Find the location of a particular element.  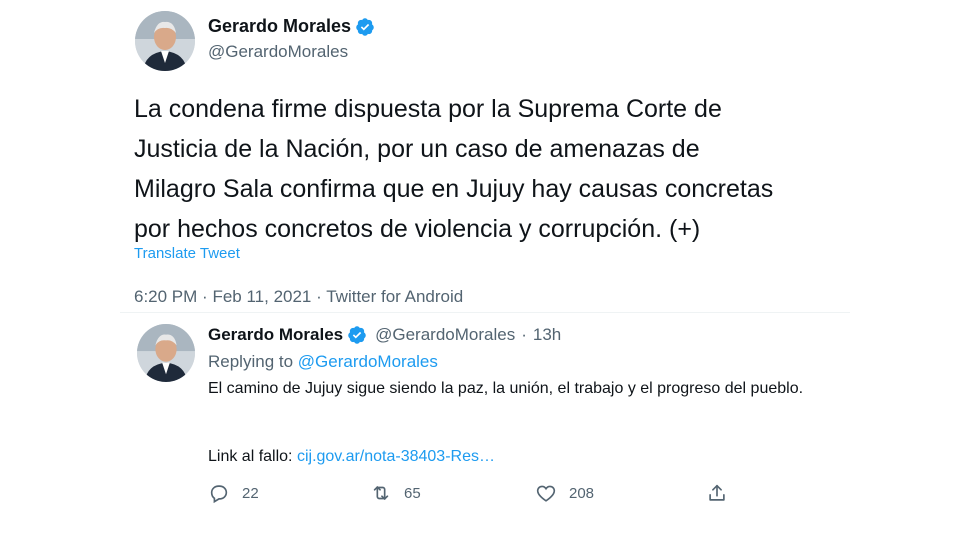

reply-author-name: Gerardo Morales is located at coordinates (275, 335).